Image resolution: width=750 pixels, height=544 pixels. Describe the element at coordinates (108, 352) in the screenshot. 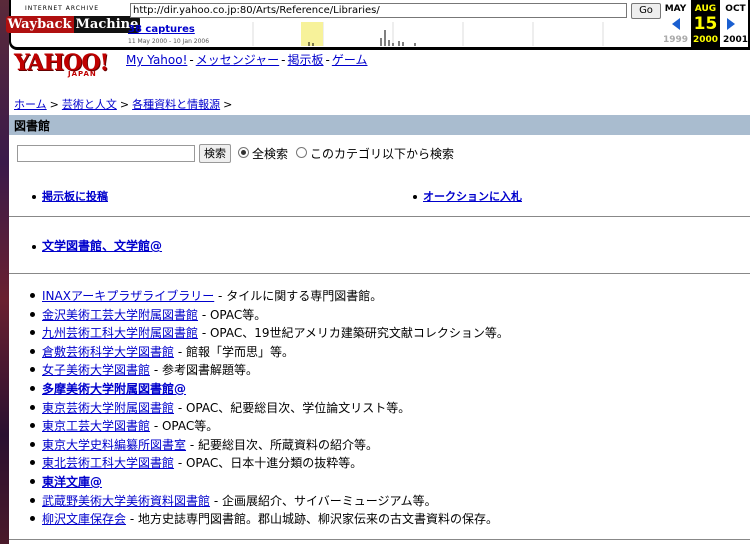

I see `library-link: 倉敷芸術科学大学図書館` at that location.